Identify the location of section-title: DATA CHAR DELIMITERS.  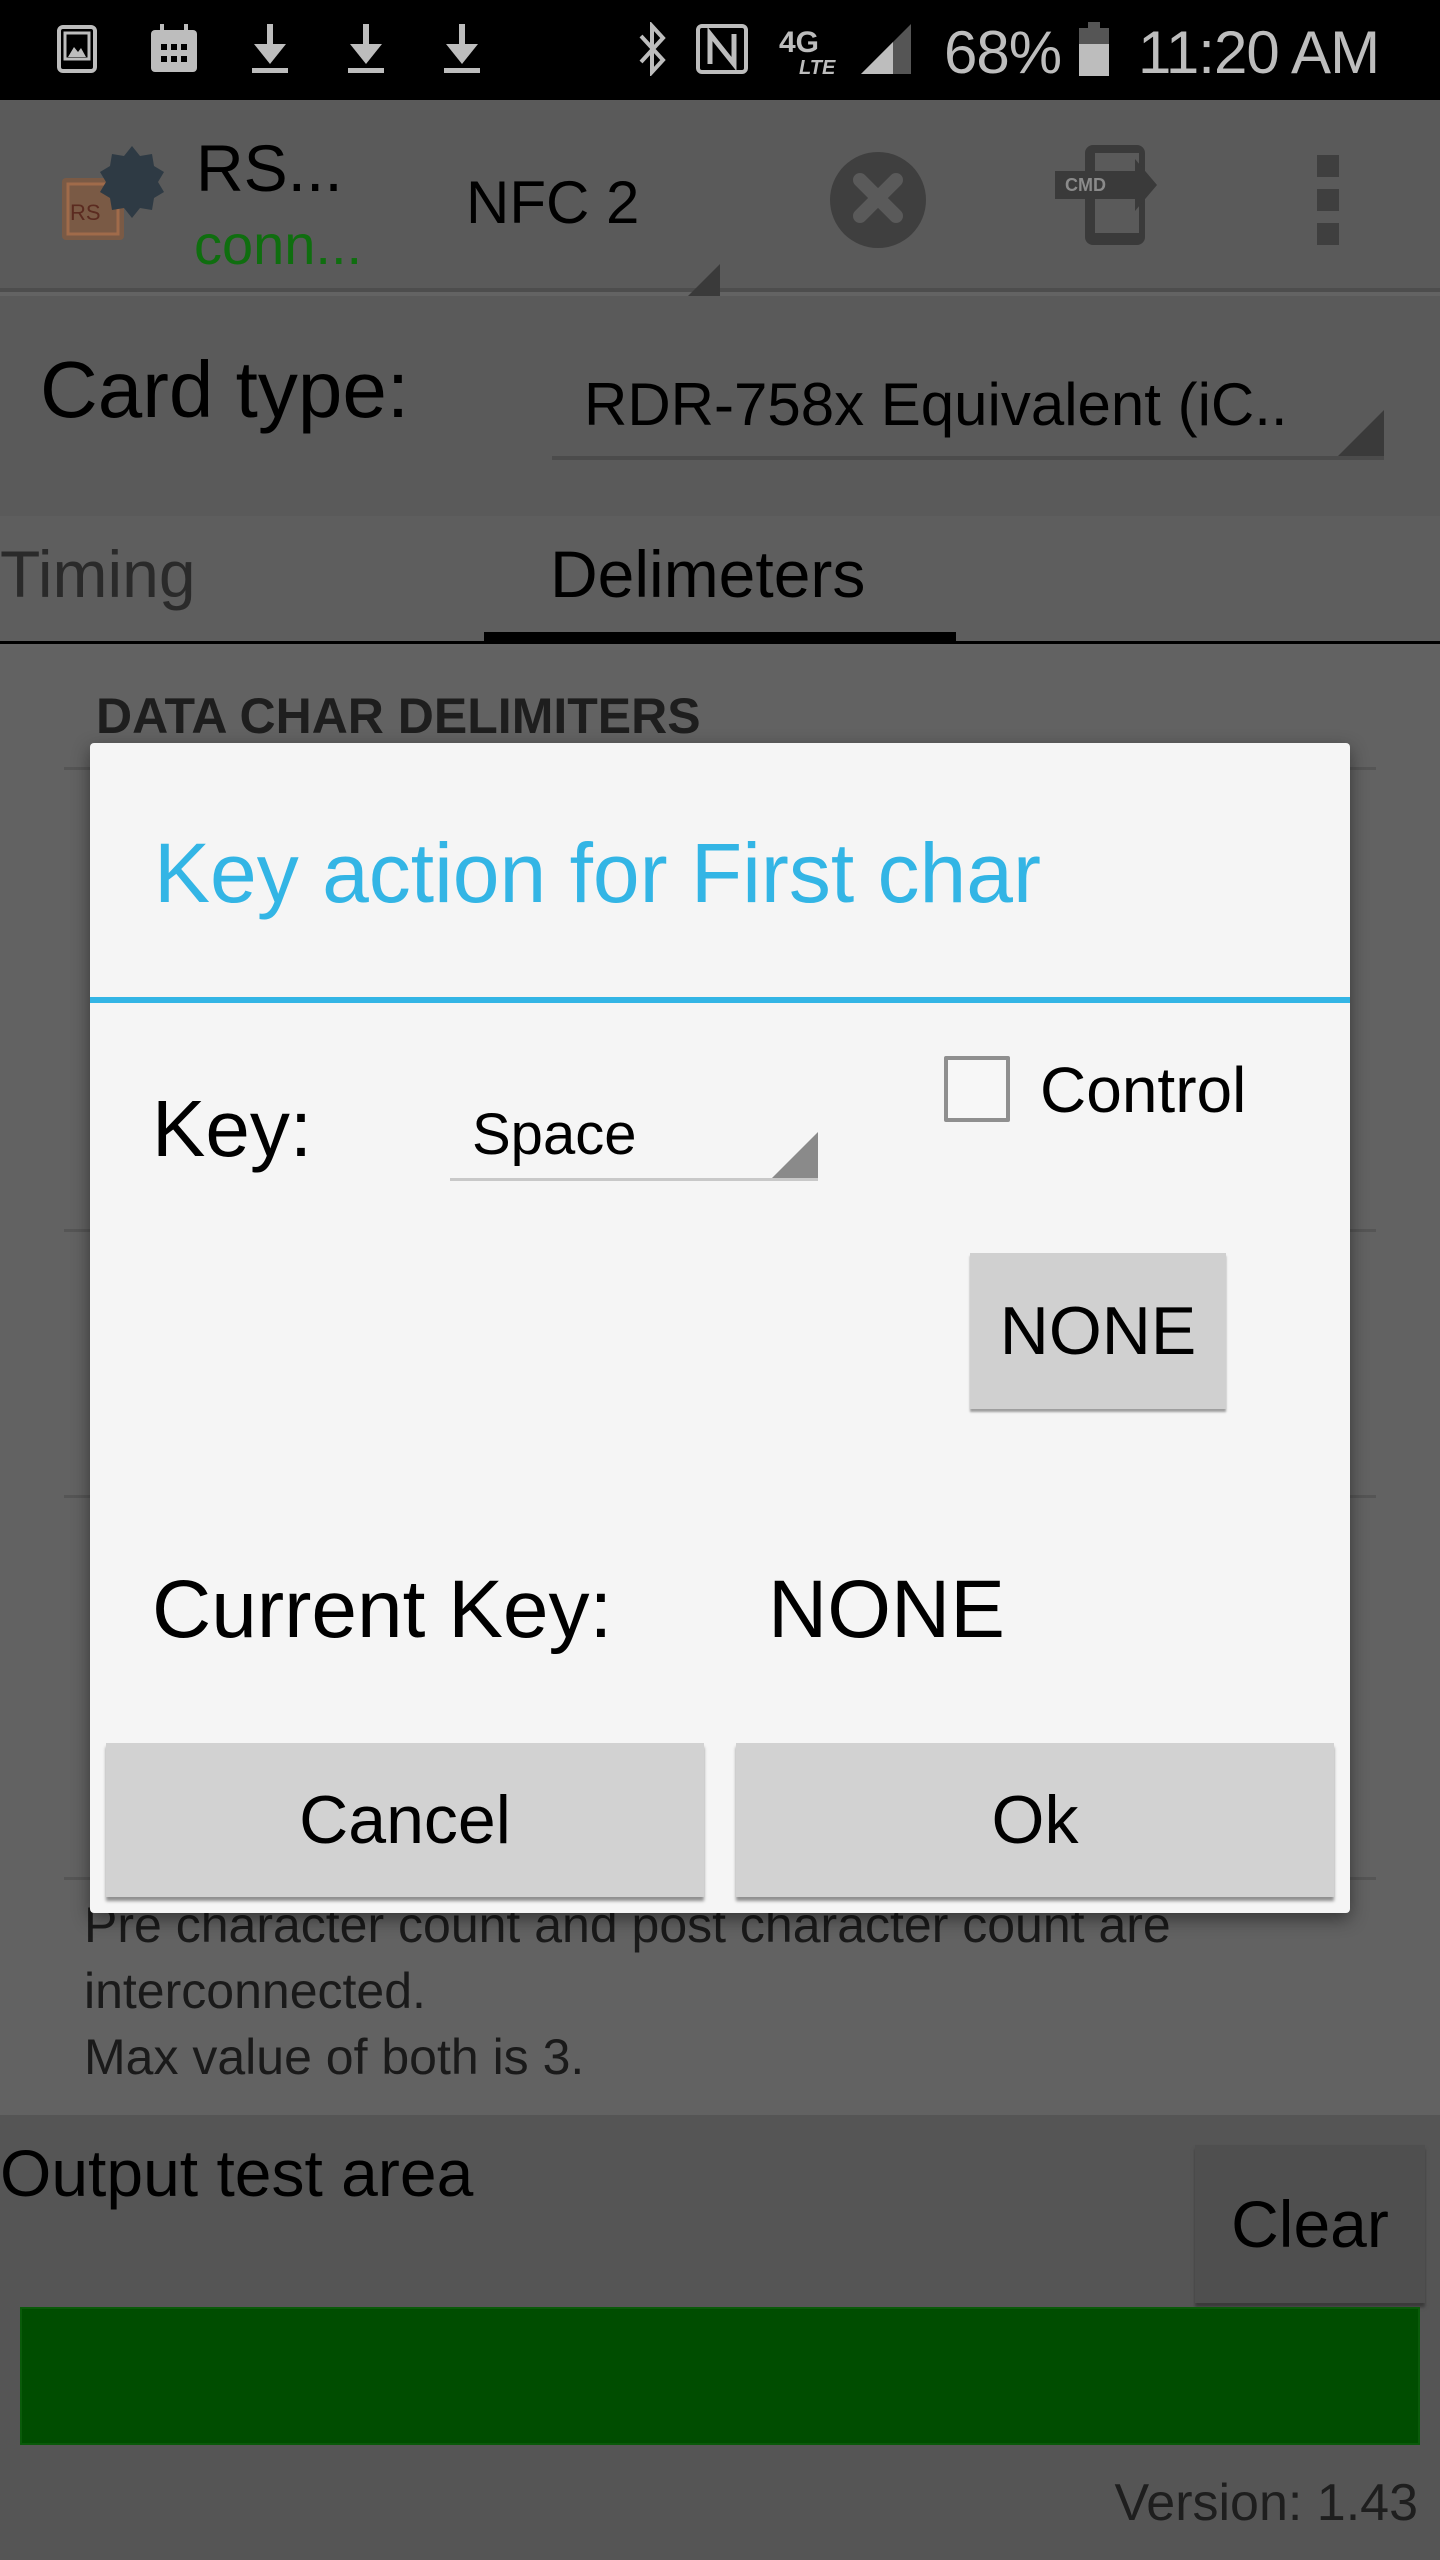
(398, 716).